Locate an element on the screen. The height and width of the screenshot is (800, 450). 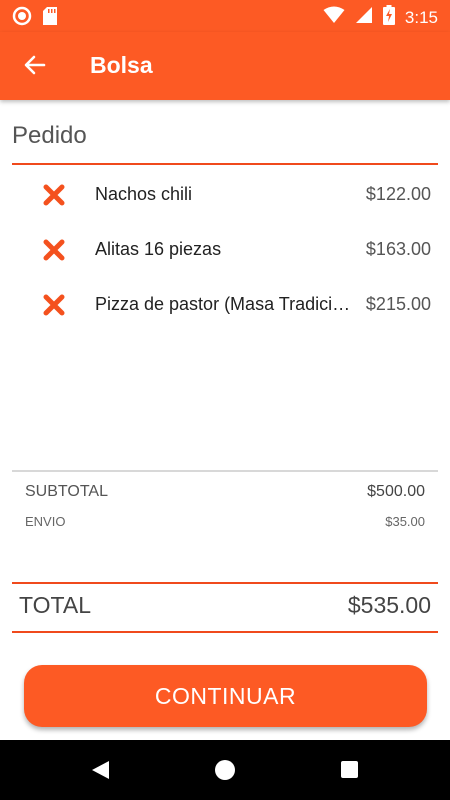
status-right-icons: 3:15 is located at coordinates (380, 17).